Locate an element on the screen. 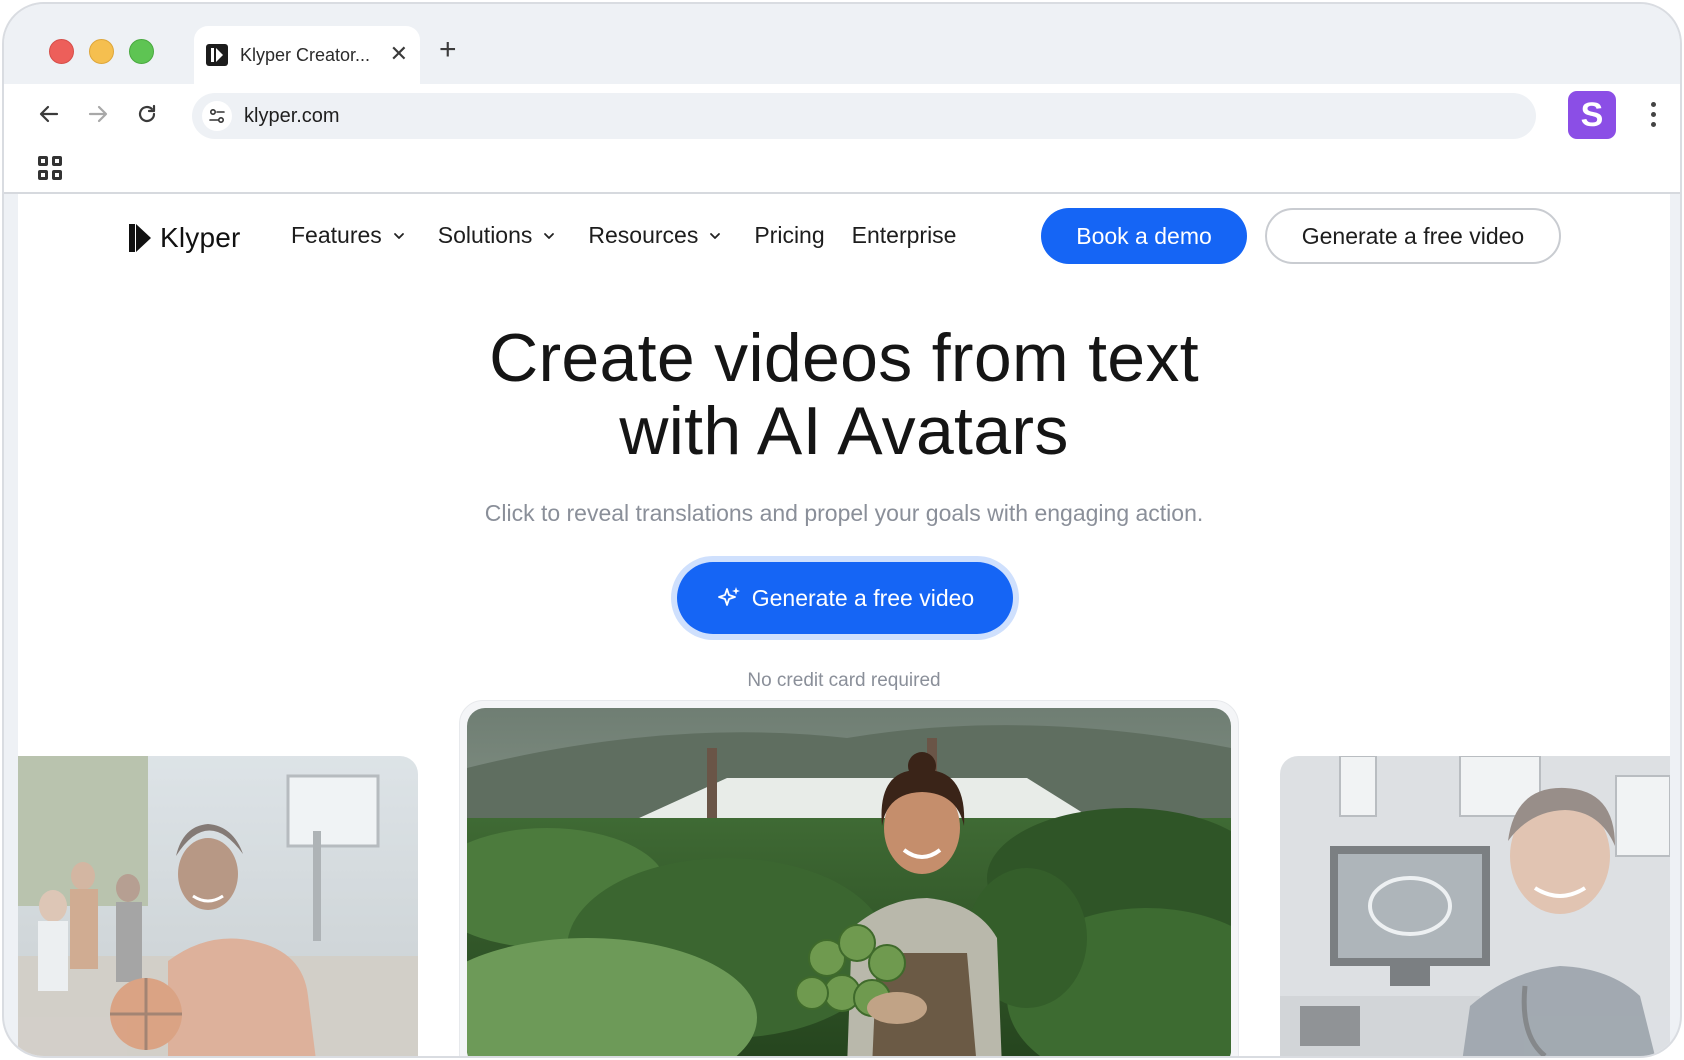  bookmarks-bar is located at coordinates (842, 170).